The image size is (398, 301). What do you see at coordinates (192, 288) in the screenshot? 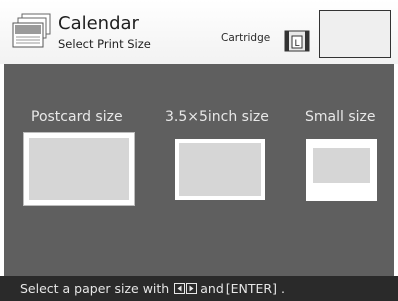
I see `right-arrow-key-icon` at bounding box center [192, 288].